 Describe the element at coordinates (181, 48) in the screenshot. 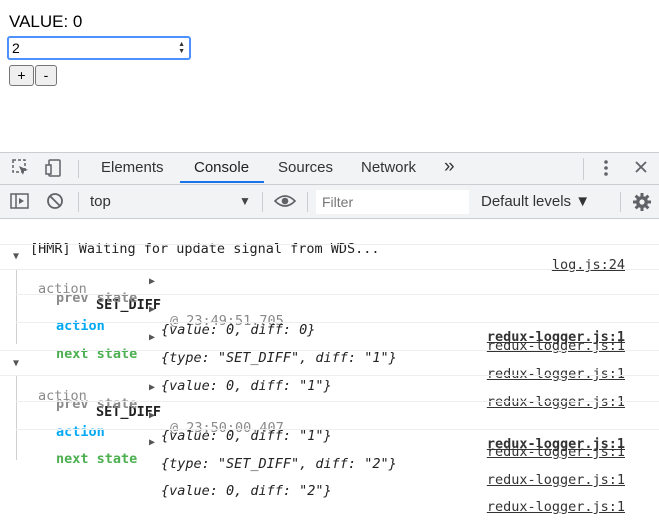

I see `spinner-arrows-icon: ▲ ▼` at that location.